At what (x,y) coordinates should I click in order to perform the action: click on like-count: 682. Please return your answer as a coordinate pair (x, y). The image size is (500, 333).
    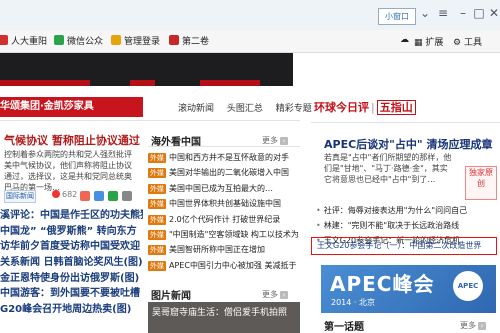
    Looking at the image, I should click on (64, 194).